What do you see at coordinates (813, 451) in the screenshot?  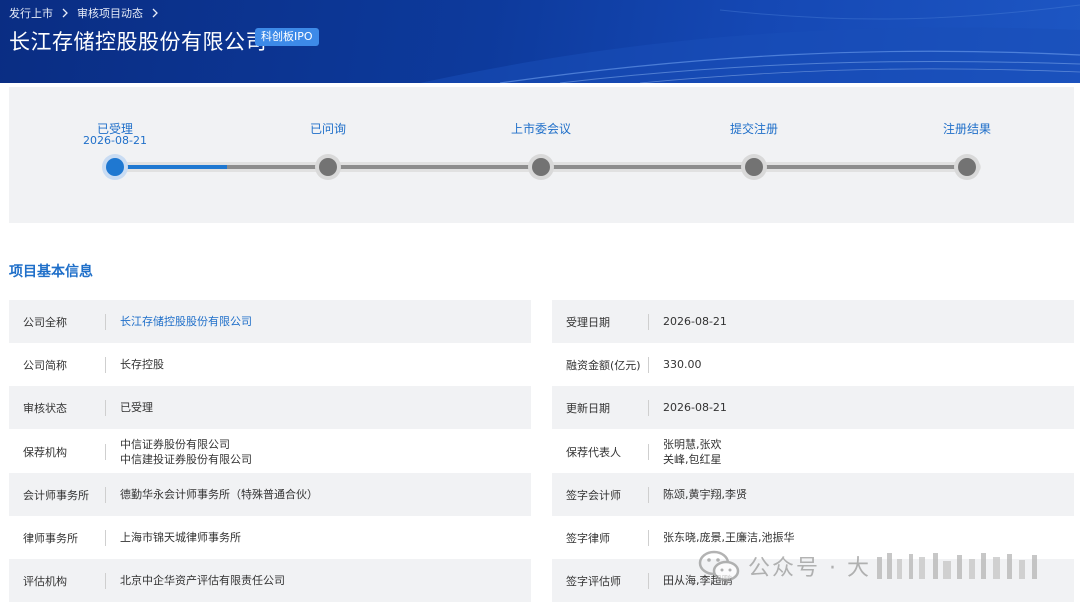 I see `info-row: 保荐代表人 张明慧,张欢 关峰,包红星` at bounding box center [813, 451].